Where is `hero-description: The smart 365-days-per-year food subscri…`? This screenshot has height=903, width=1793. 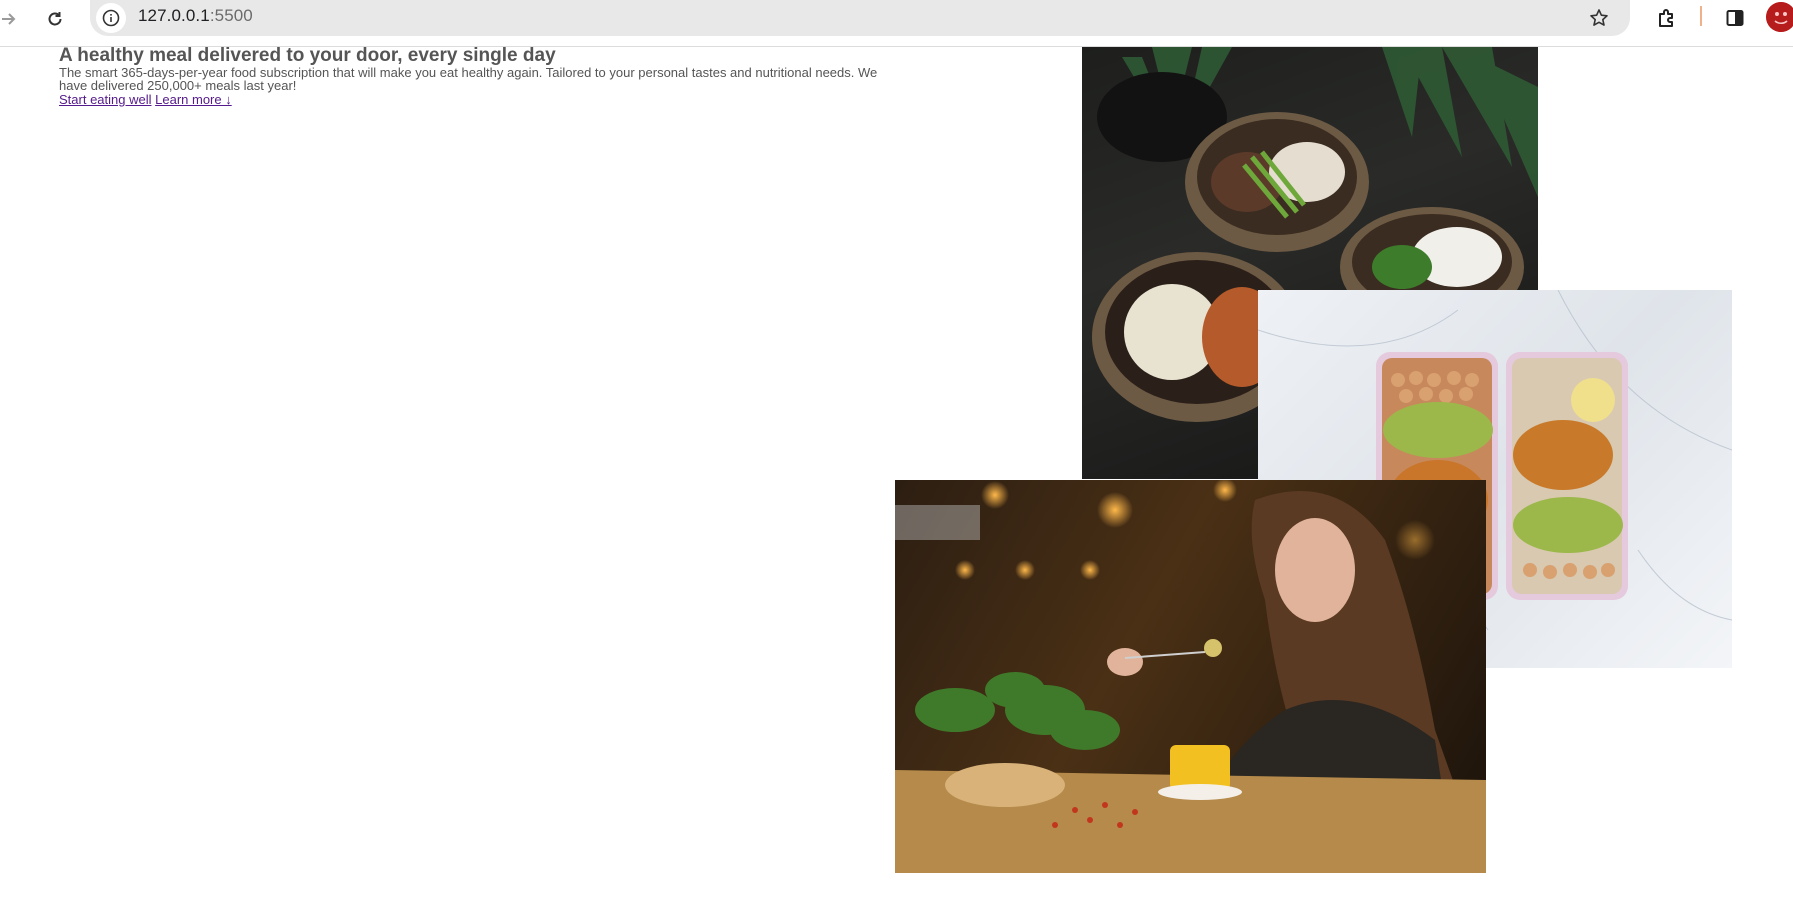 hero-description: The smart 365-days-per-year food subscri… is located at coordinates (468, 79).